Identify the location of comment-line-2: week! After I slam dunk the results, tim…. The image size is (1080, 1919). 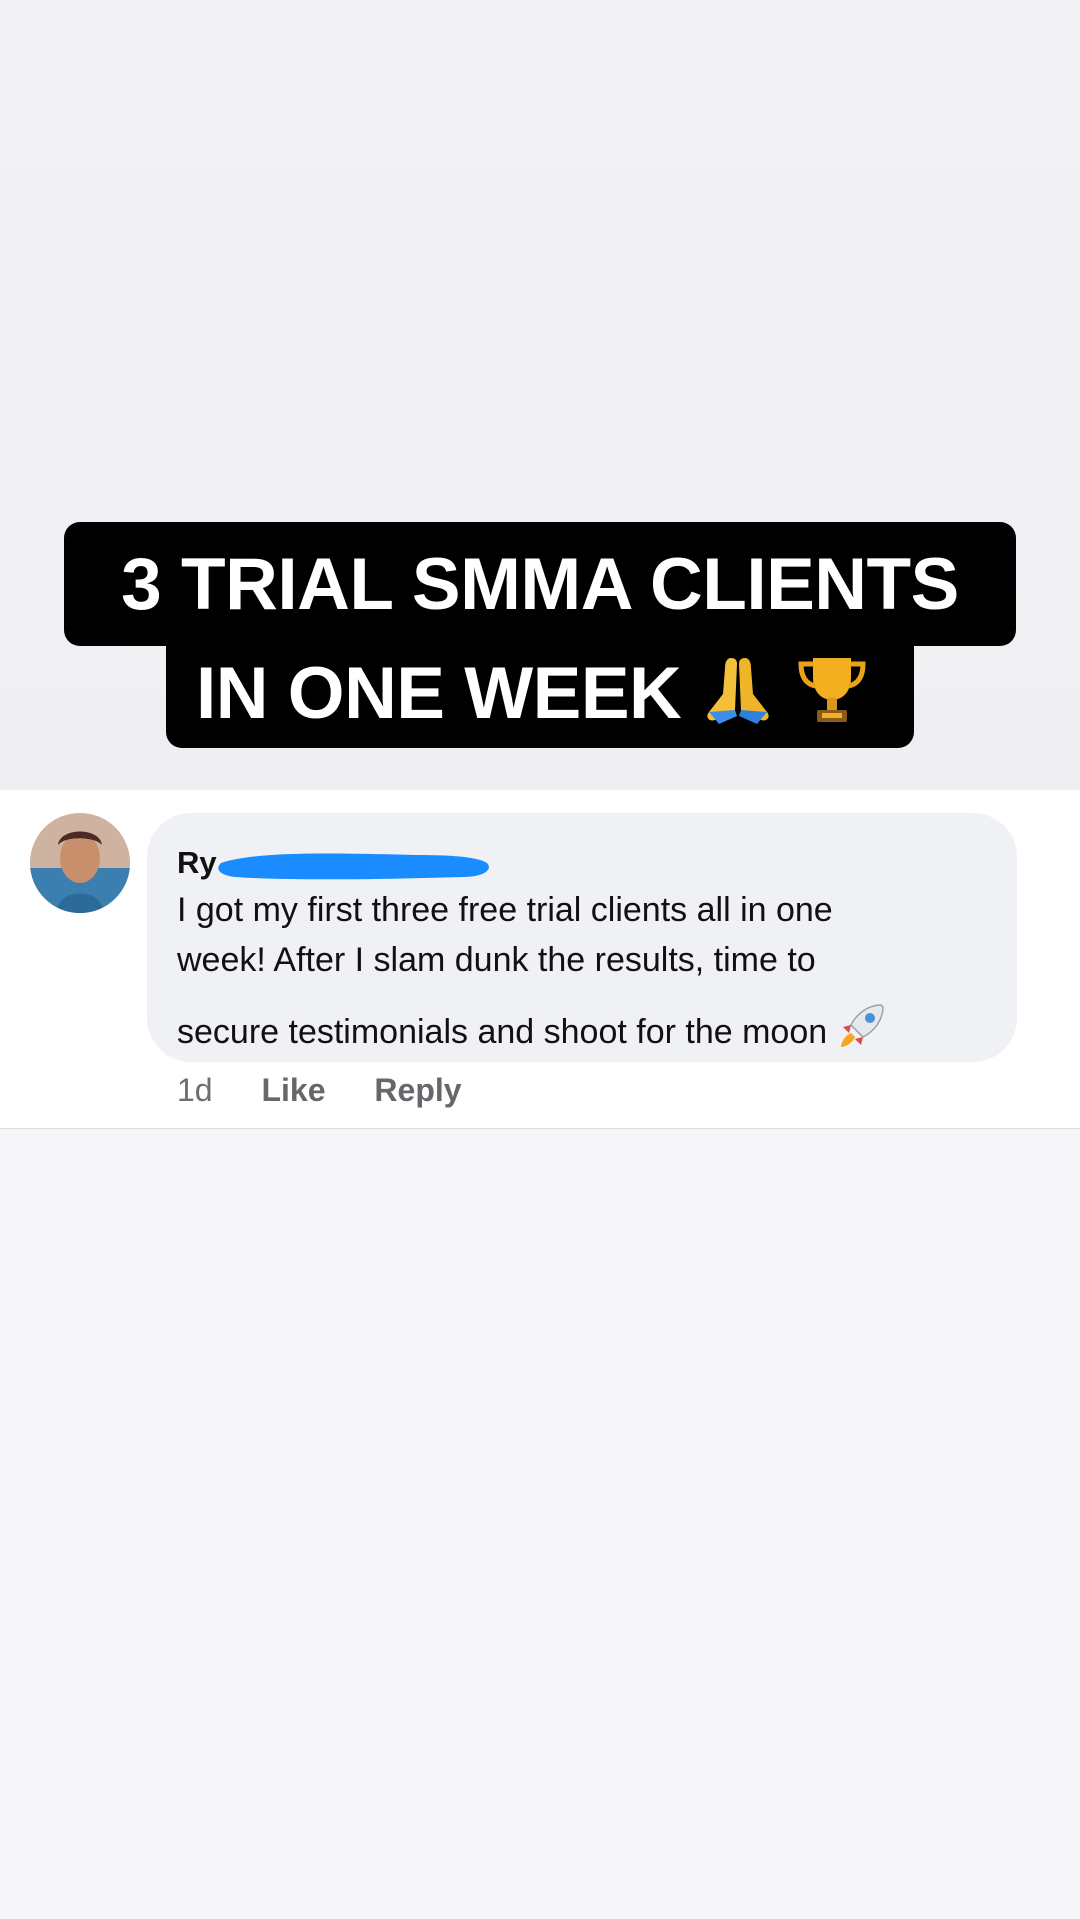
(496, 960).